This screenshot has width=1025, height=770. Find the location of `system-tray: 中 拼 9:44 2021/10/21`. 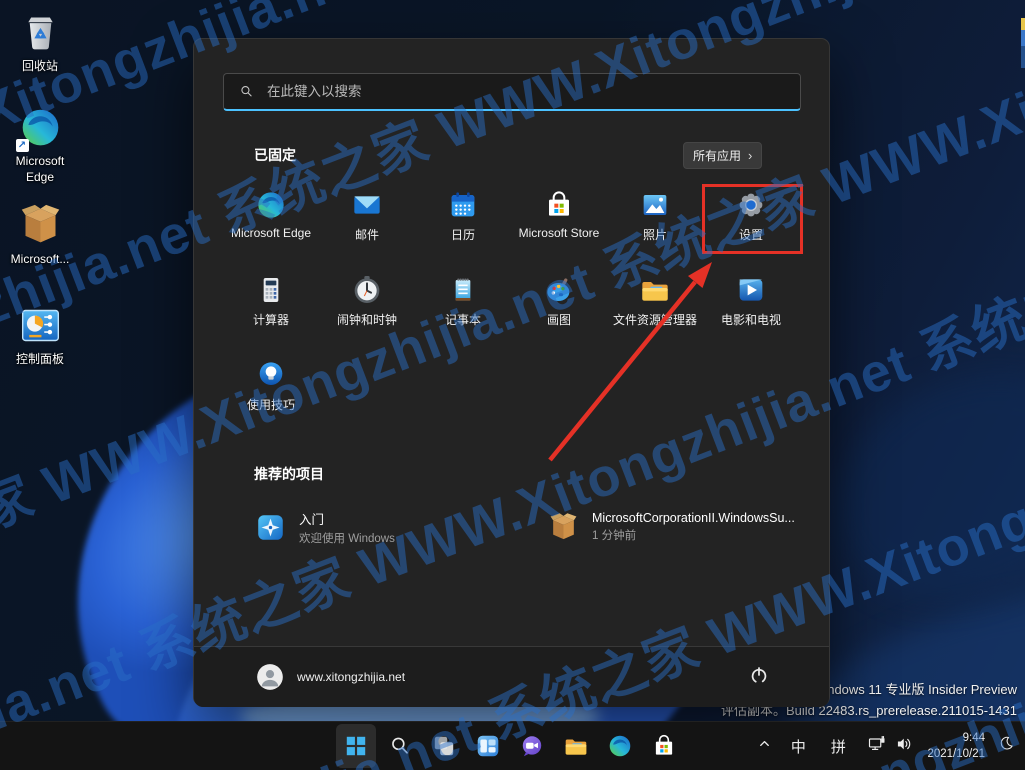

system-tray: 中 拼 9:44 2021/10/21 is located at coordinates (885, 746).